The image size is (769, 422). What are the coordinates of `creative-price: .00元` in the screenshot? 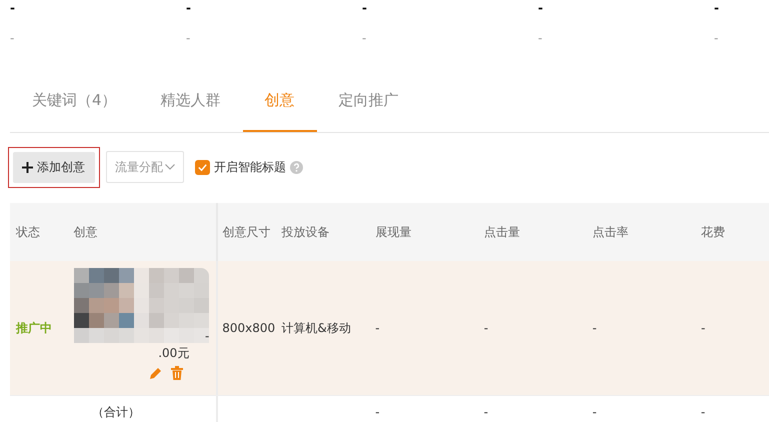 It's located at (174, 353).